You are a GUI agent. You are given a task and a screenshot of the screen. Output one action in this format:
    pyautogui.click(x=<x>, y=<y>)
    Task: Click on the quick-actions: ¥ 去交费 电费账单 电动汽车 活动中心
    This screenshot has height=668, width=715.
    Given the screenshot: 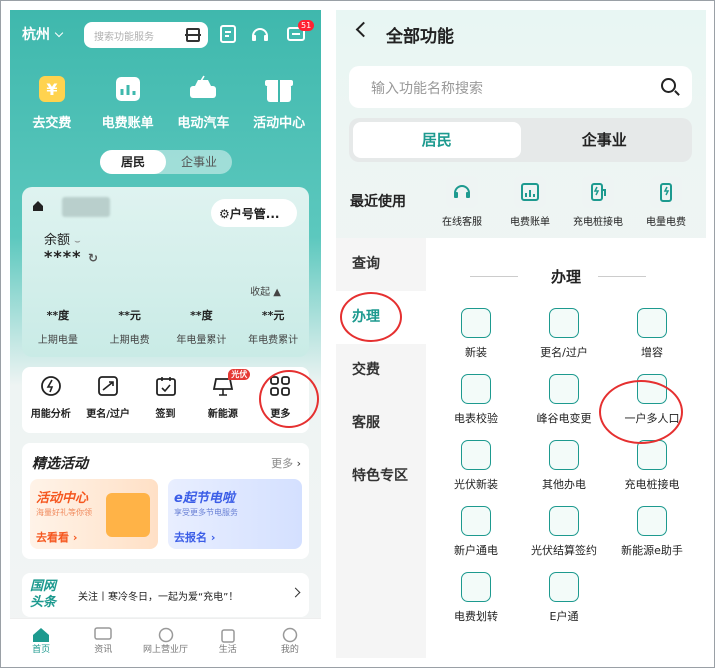 What is the action you would take?
    pyautogui.click(x=165, y=101)
    